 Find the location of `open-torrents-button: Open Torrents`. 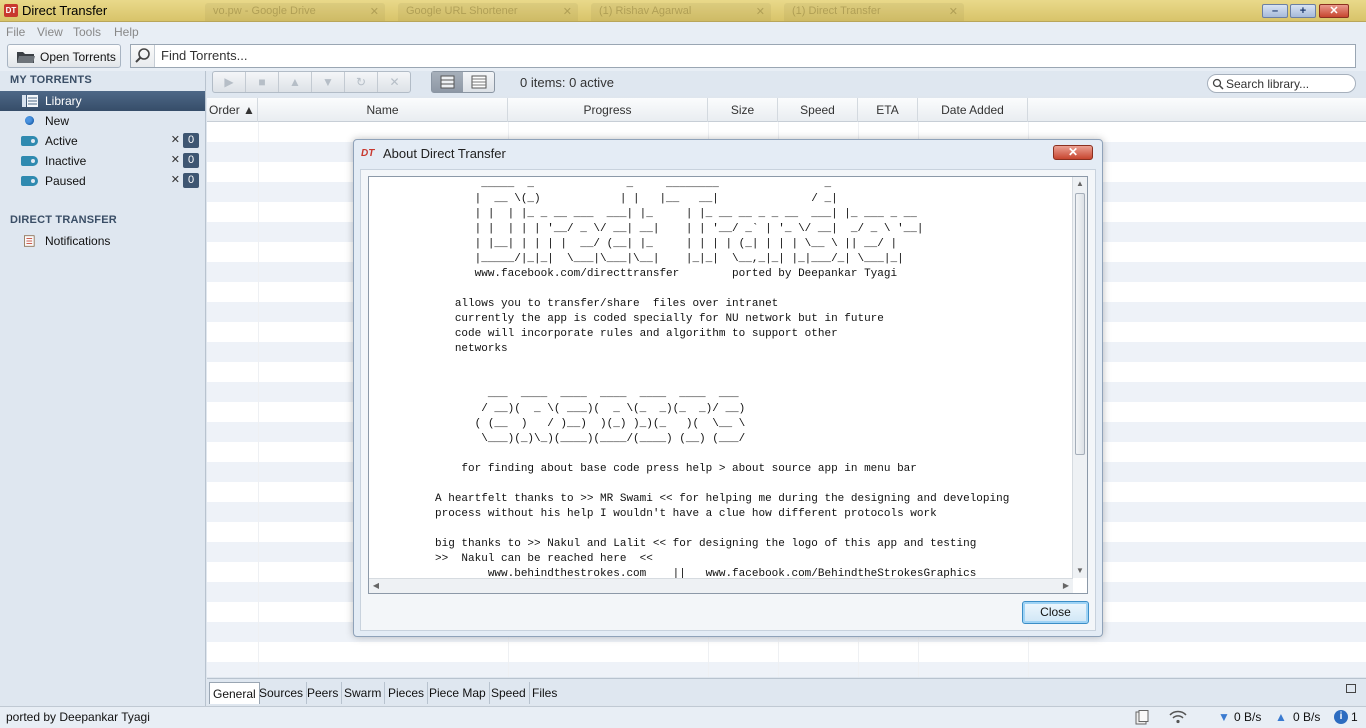

open-torrents-button: Open Torrents is located at coordinates (64, 56).